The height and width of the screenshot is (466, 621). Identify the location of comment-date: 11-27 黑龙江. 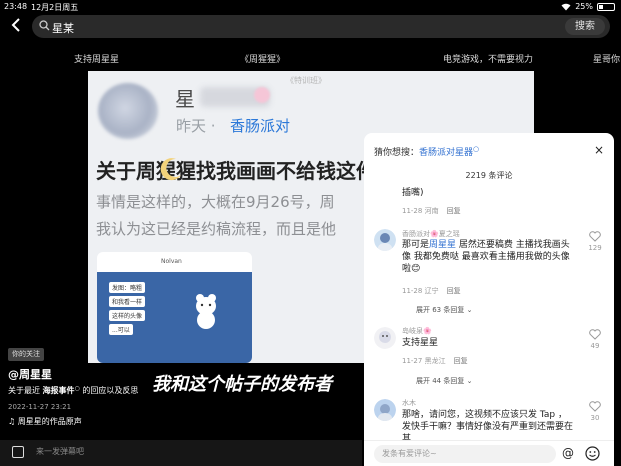
(424, 361).